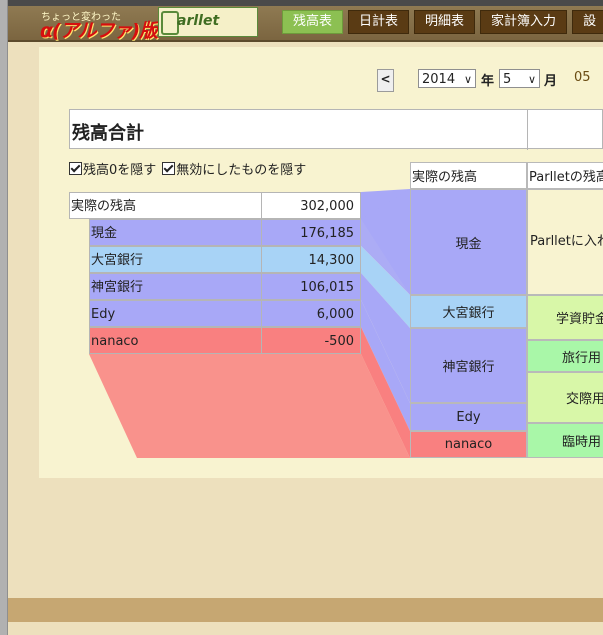 Image resolution: width=603 pixels, height=635 pixels. I want to click on actual-cell-cash: 現金, so click(468, 242).